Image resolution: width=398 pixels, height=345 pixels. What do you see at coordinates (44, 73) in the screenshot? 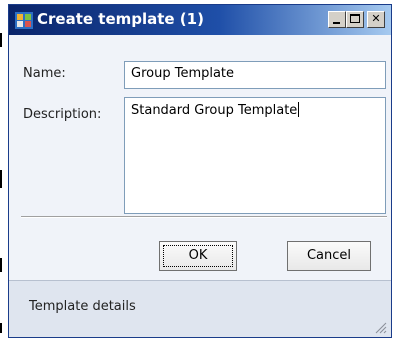
I see `name-label: Name:` at bounding box center [44, 73].